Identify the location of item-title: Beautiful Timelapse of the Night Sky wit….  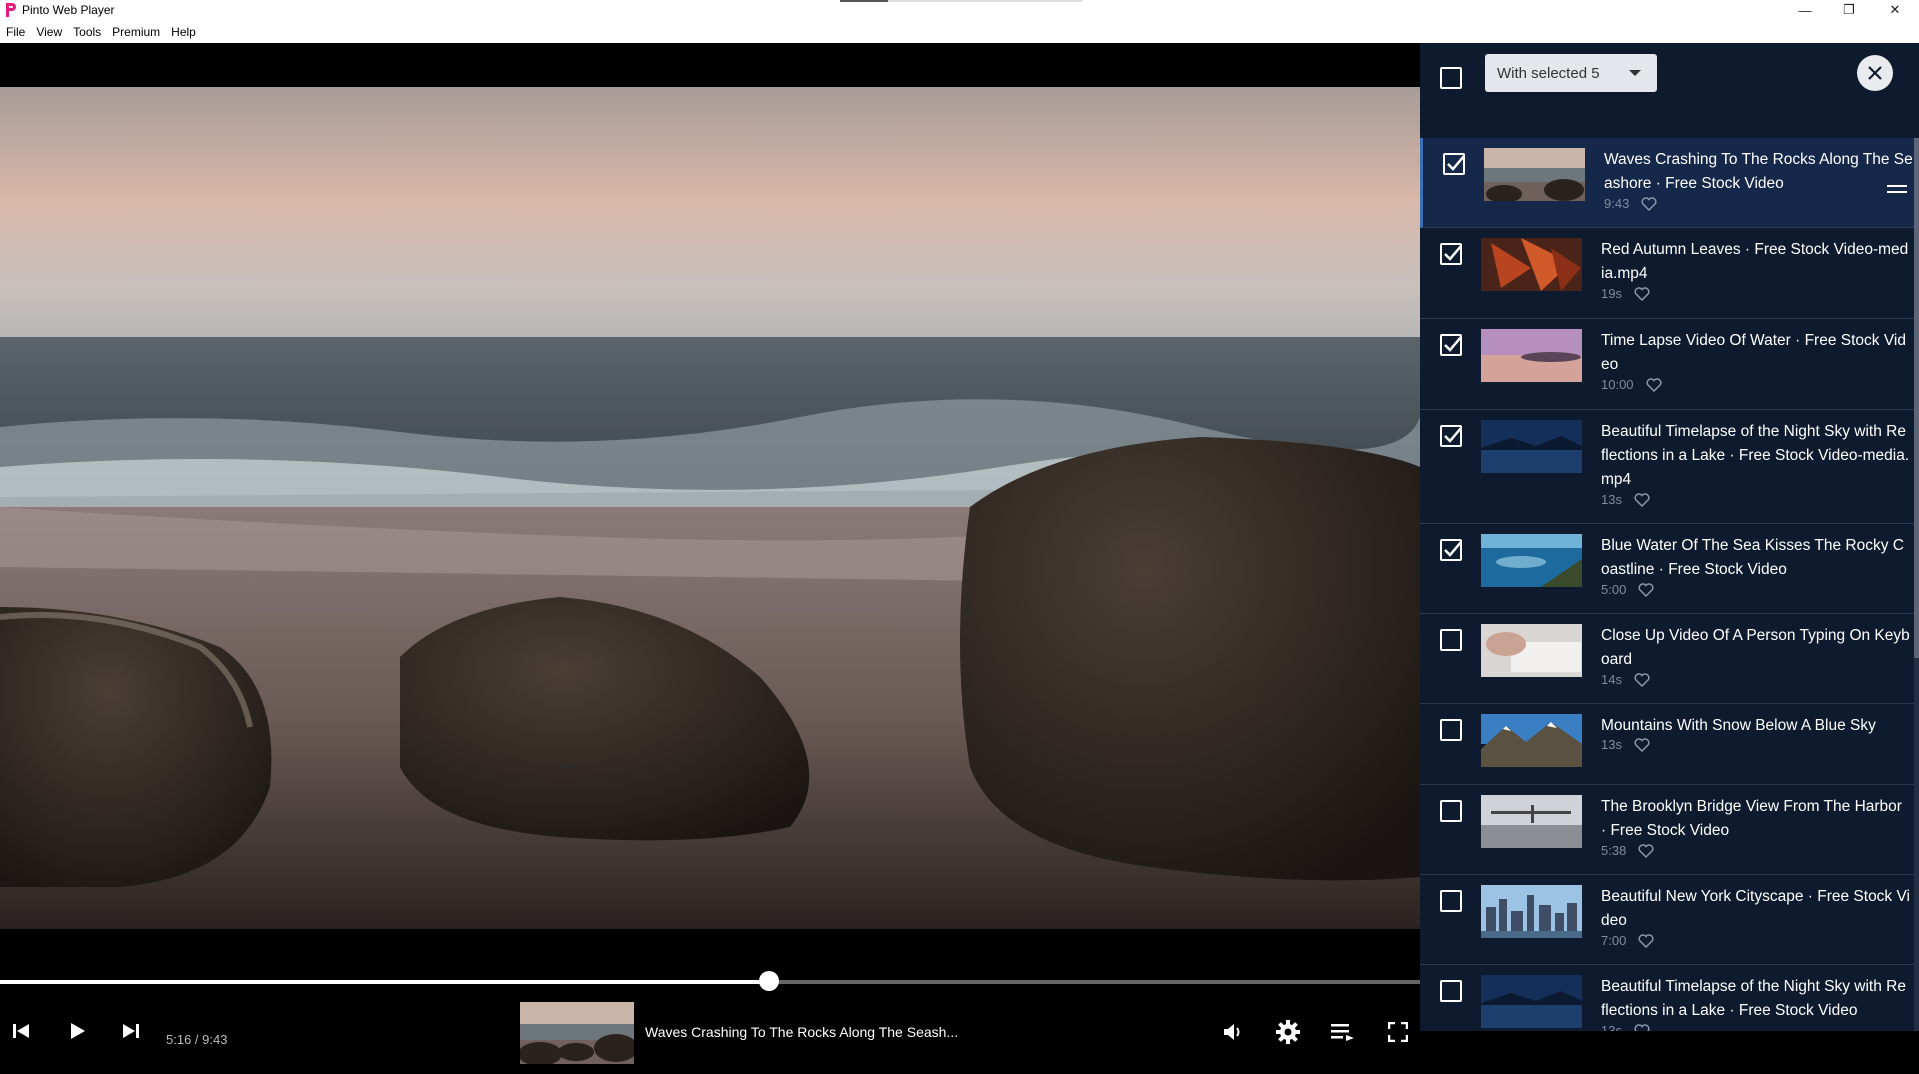
(1755, 455).